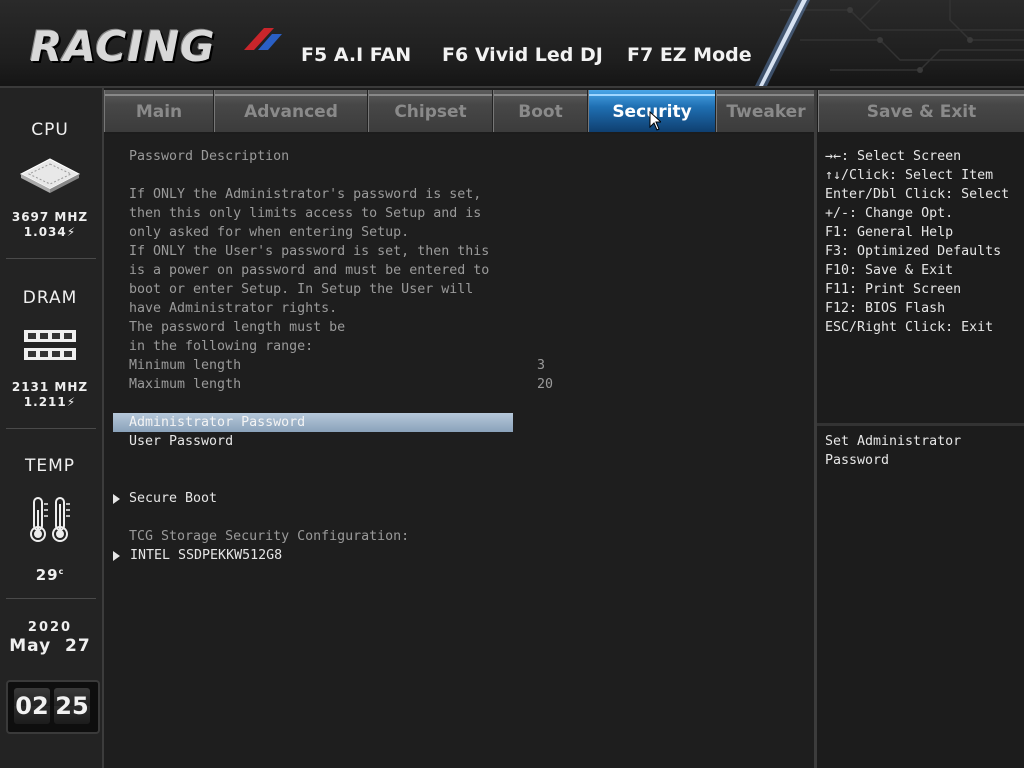  Describe the element at coordinates (269, 536) in the screenshot. I see `tcg-storage-label: TCG Storage Security Configuration:` at that location.